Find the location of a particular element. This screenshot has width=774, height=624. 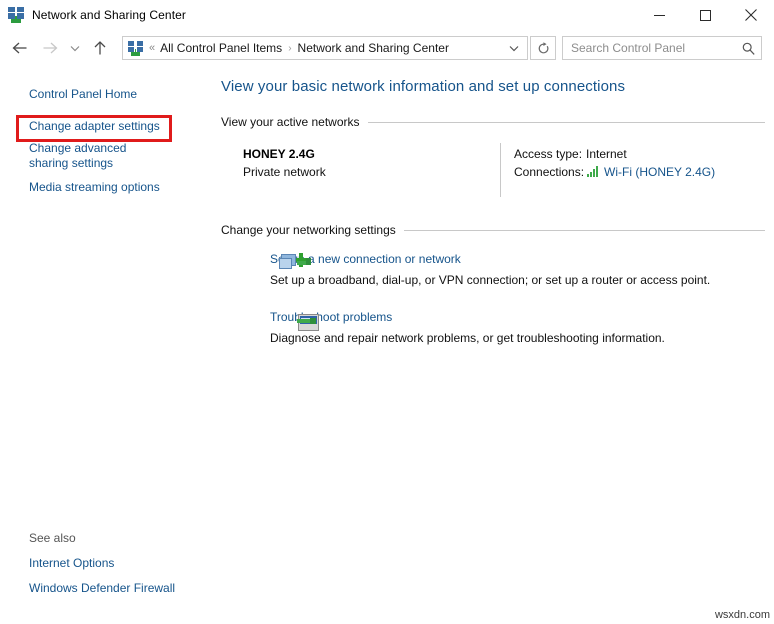

search-input: Search Control Panel is located at coordinates (662, 48).